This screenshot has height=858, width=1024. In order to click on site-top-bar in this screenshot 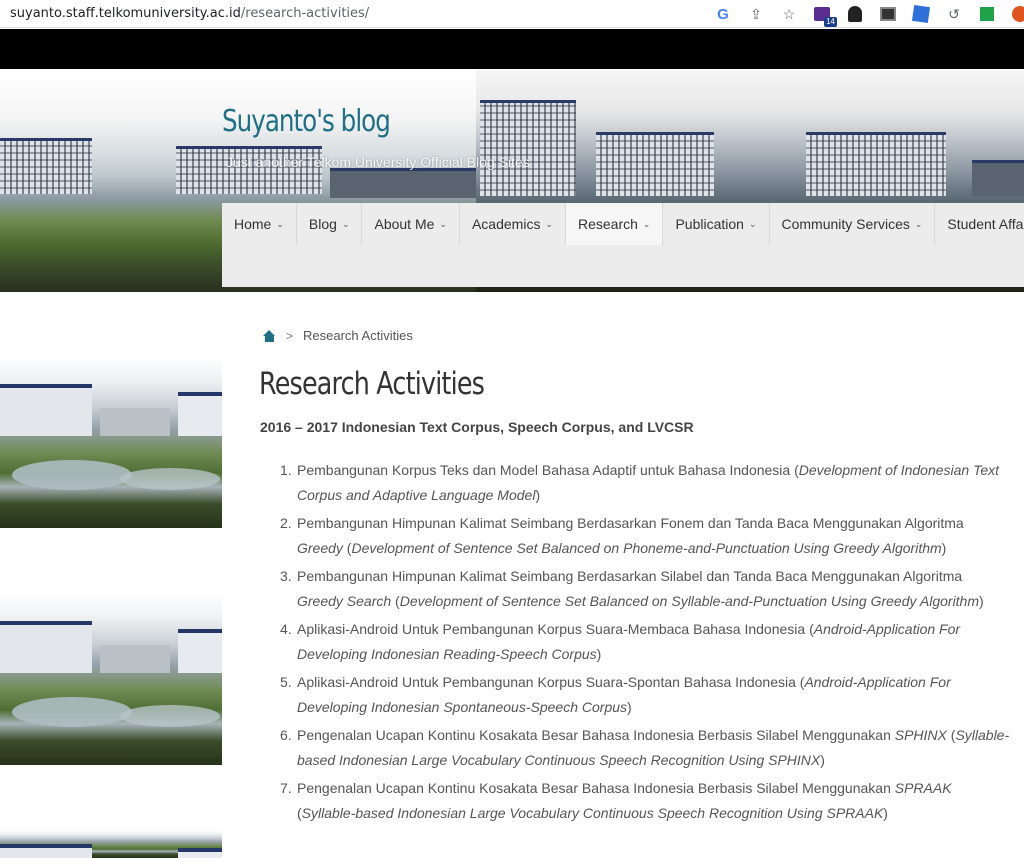, I will do `click(512, 49)`.